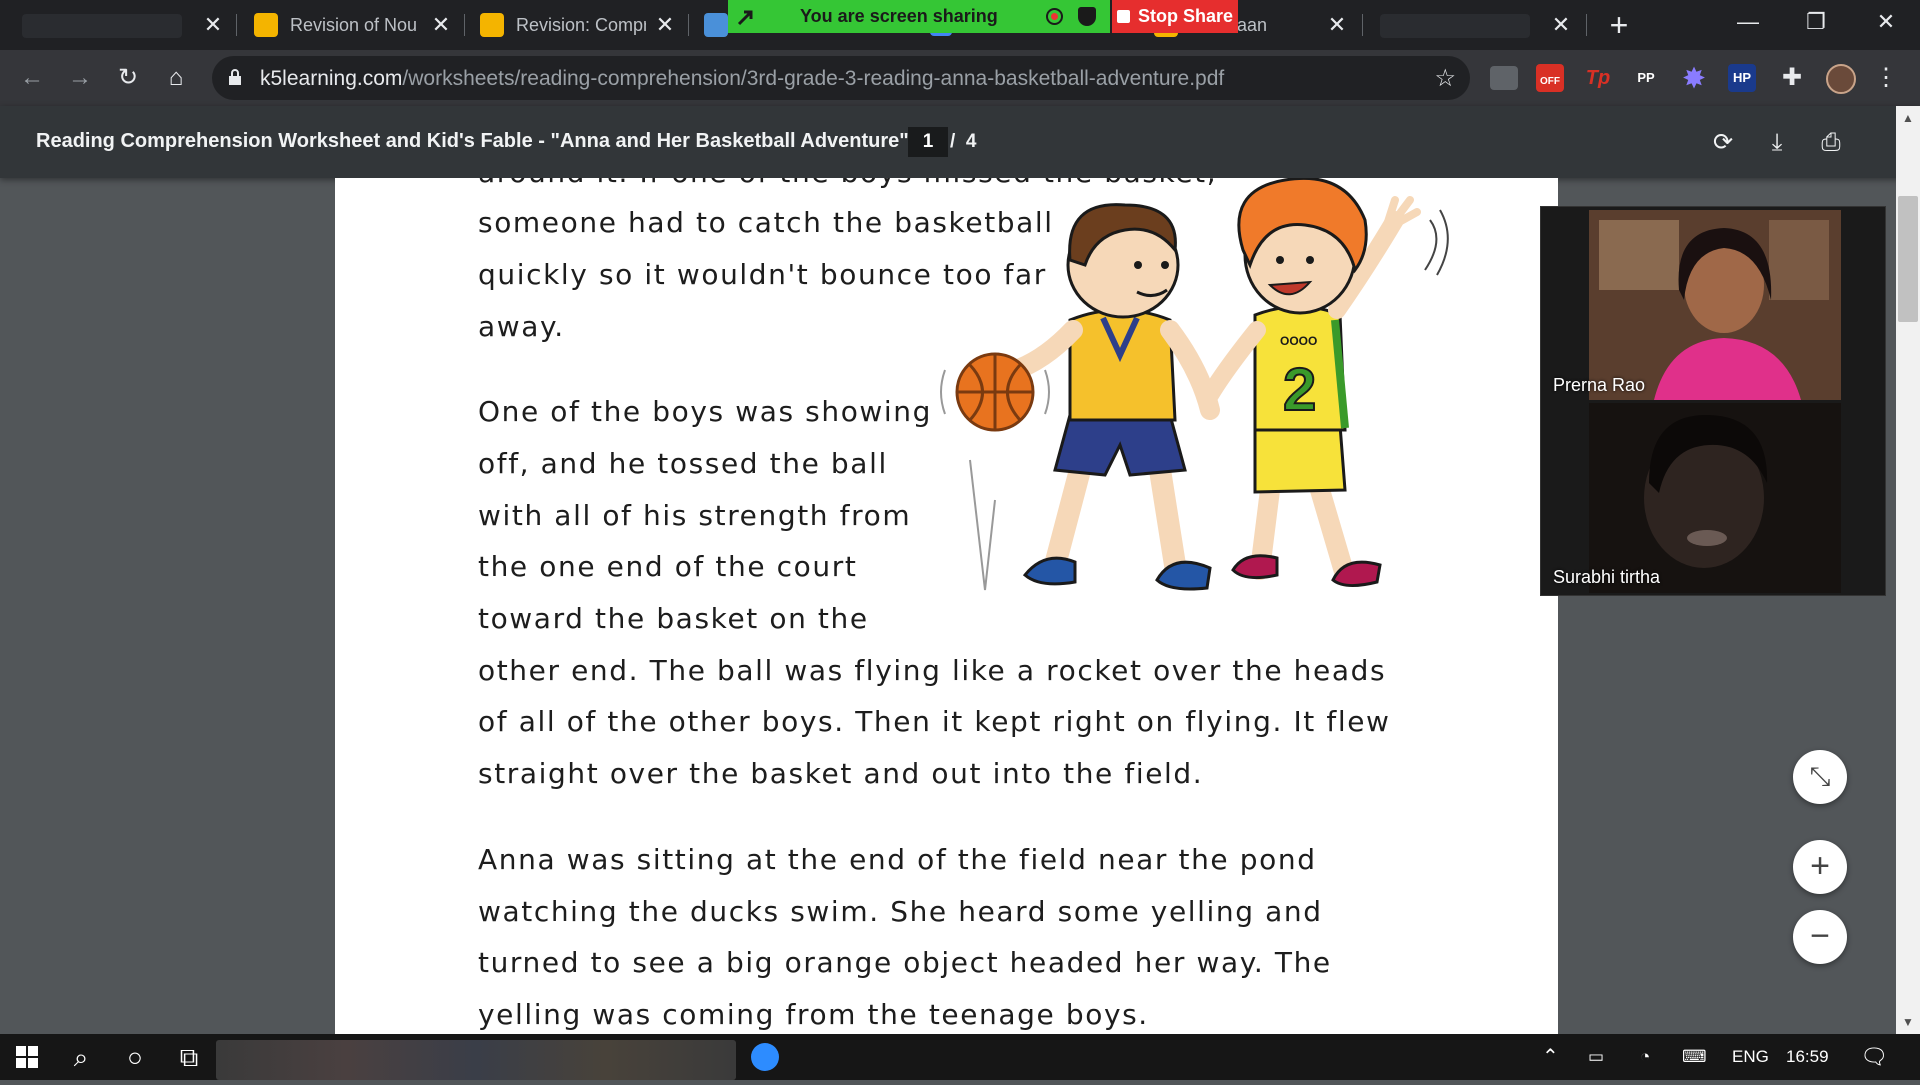 The width and height of the screenshot is (1920, 1085). What do you see at coordinates (995, 471) in the screenshot?
I see `basketball` at bounding box center [995, 471].